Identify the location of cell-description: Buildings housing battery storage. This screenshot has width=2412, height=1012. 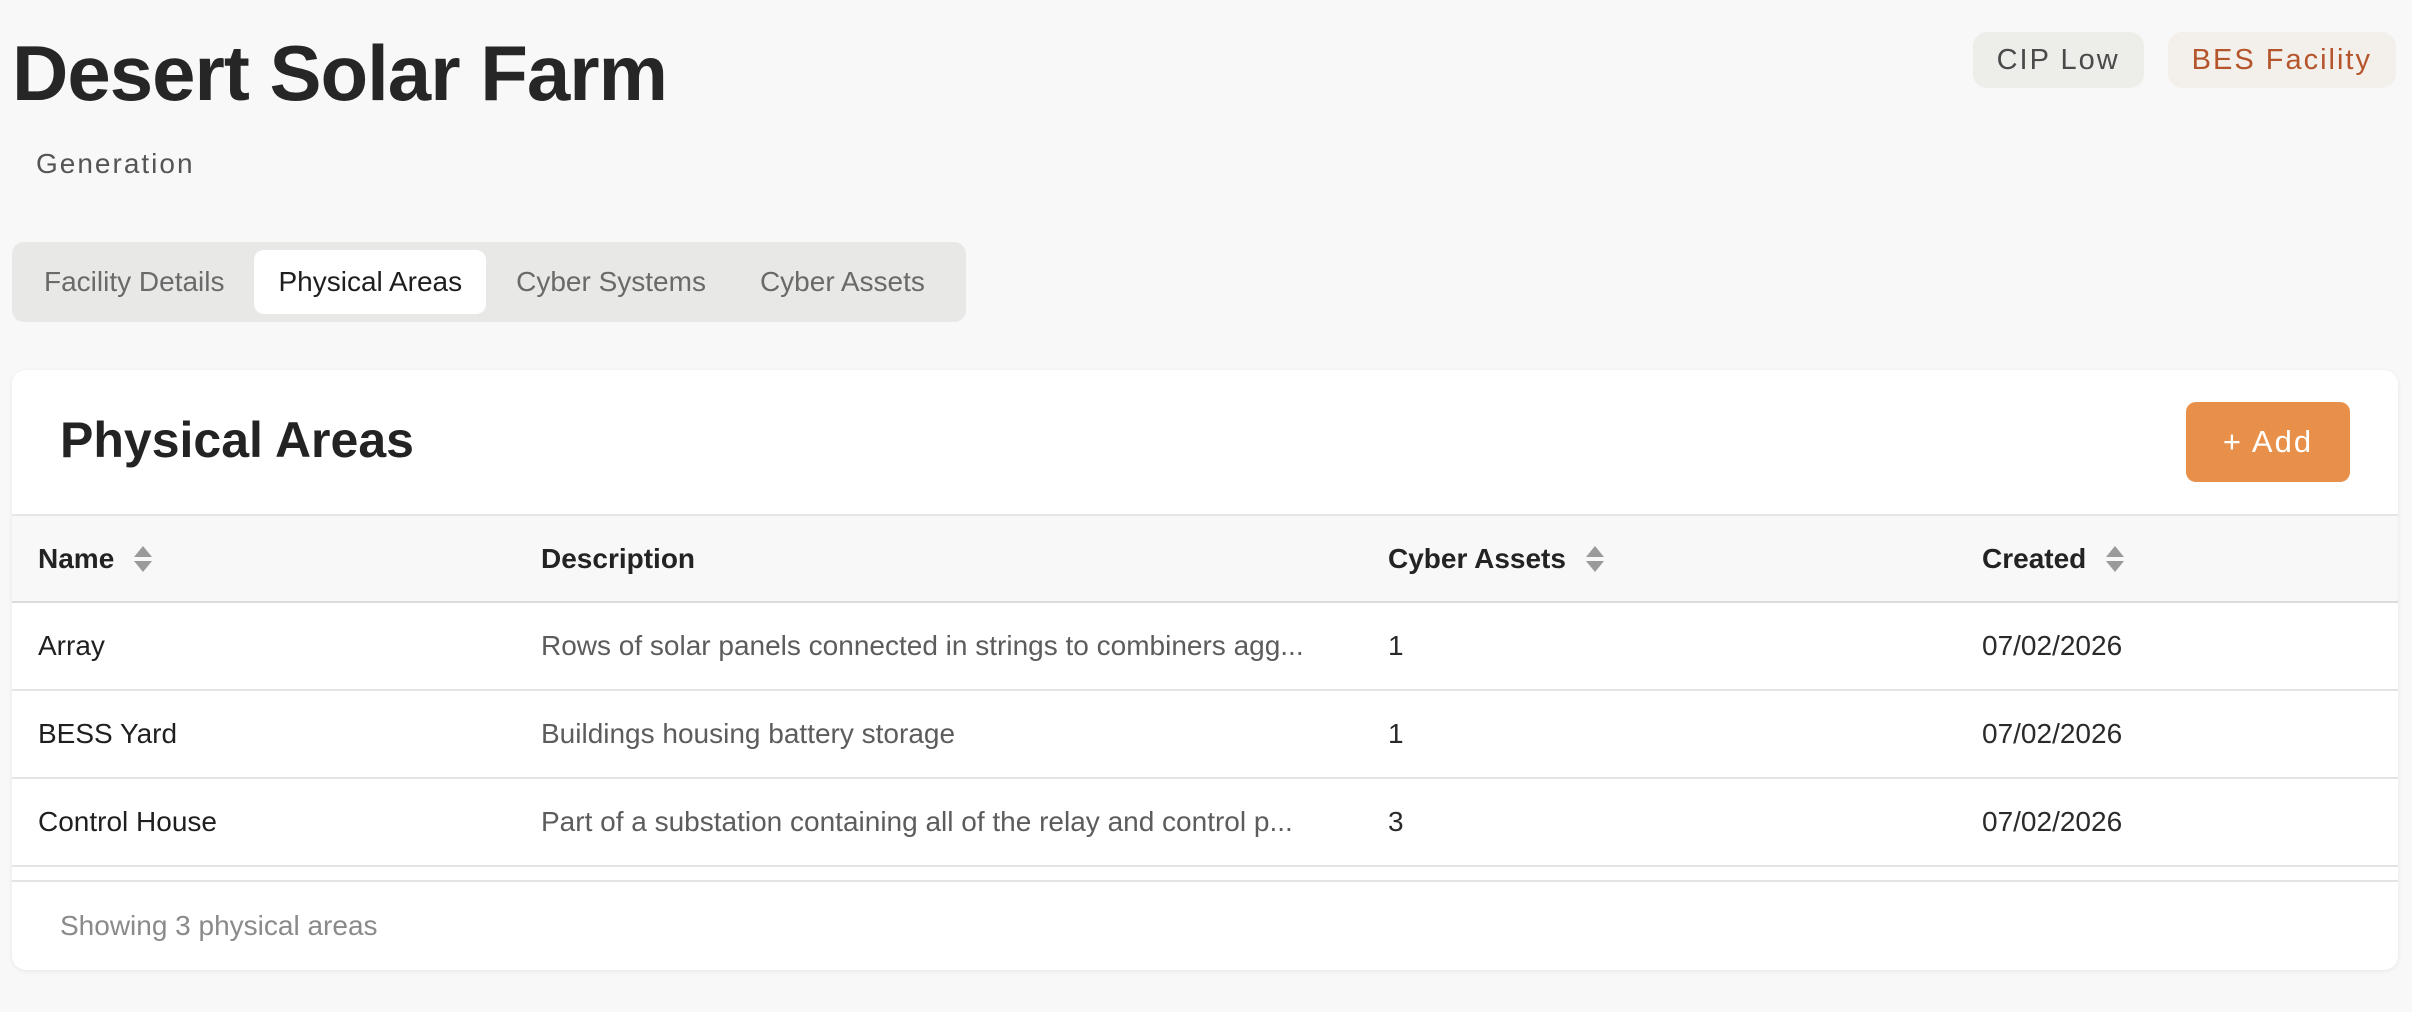
(748, 733).